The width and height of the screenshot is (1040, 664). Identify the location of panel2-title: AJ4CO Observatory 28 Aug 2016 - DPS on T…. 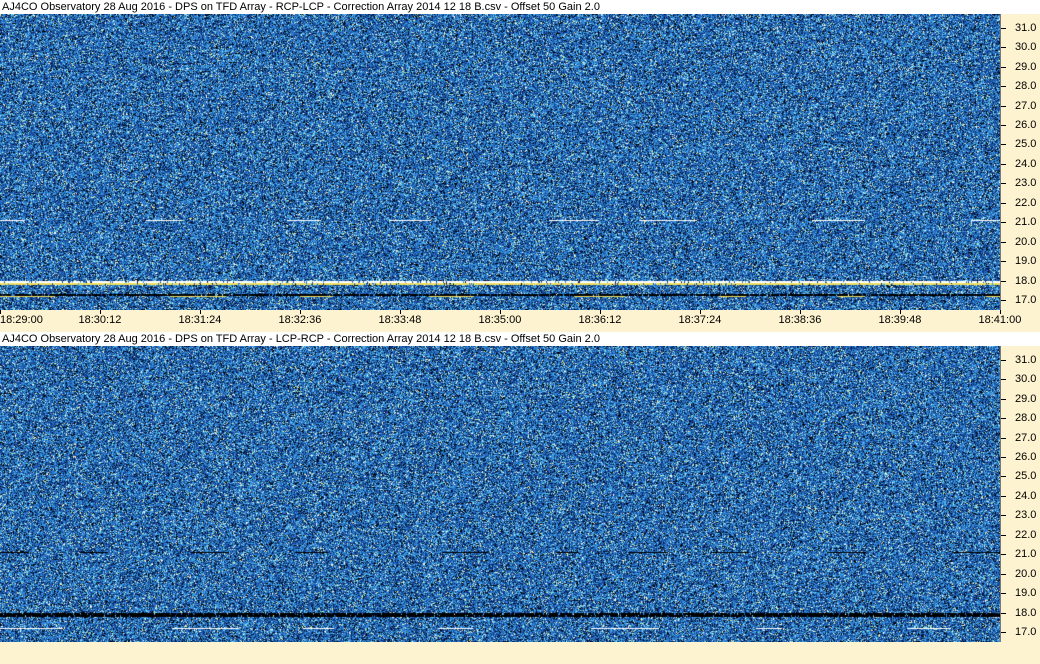
(520, 339).